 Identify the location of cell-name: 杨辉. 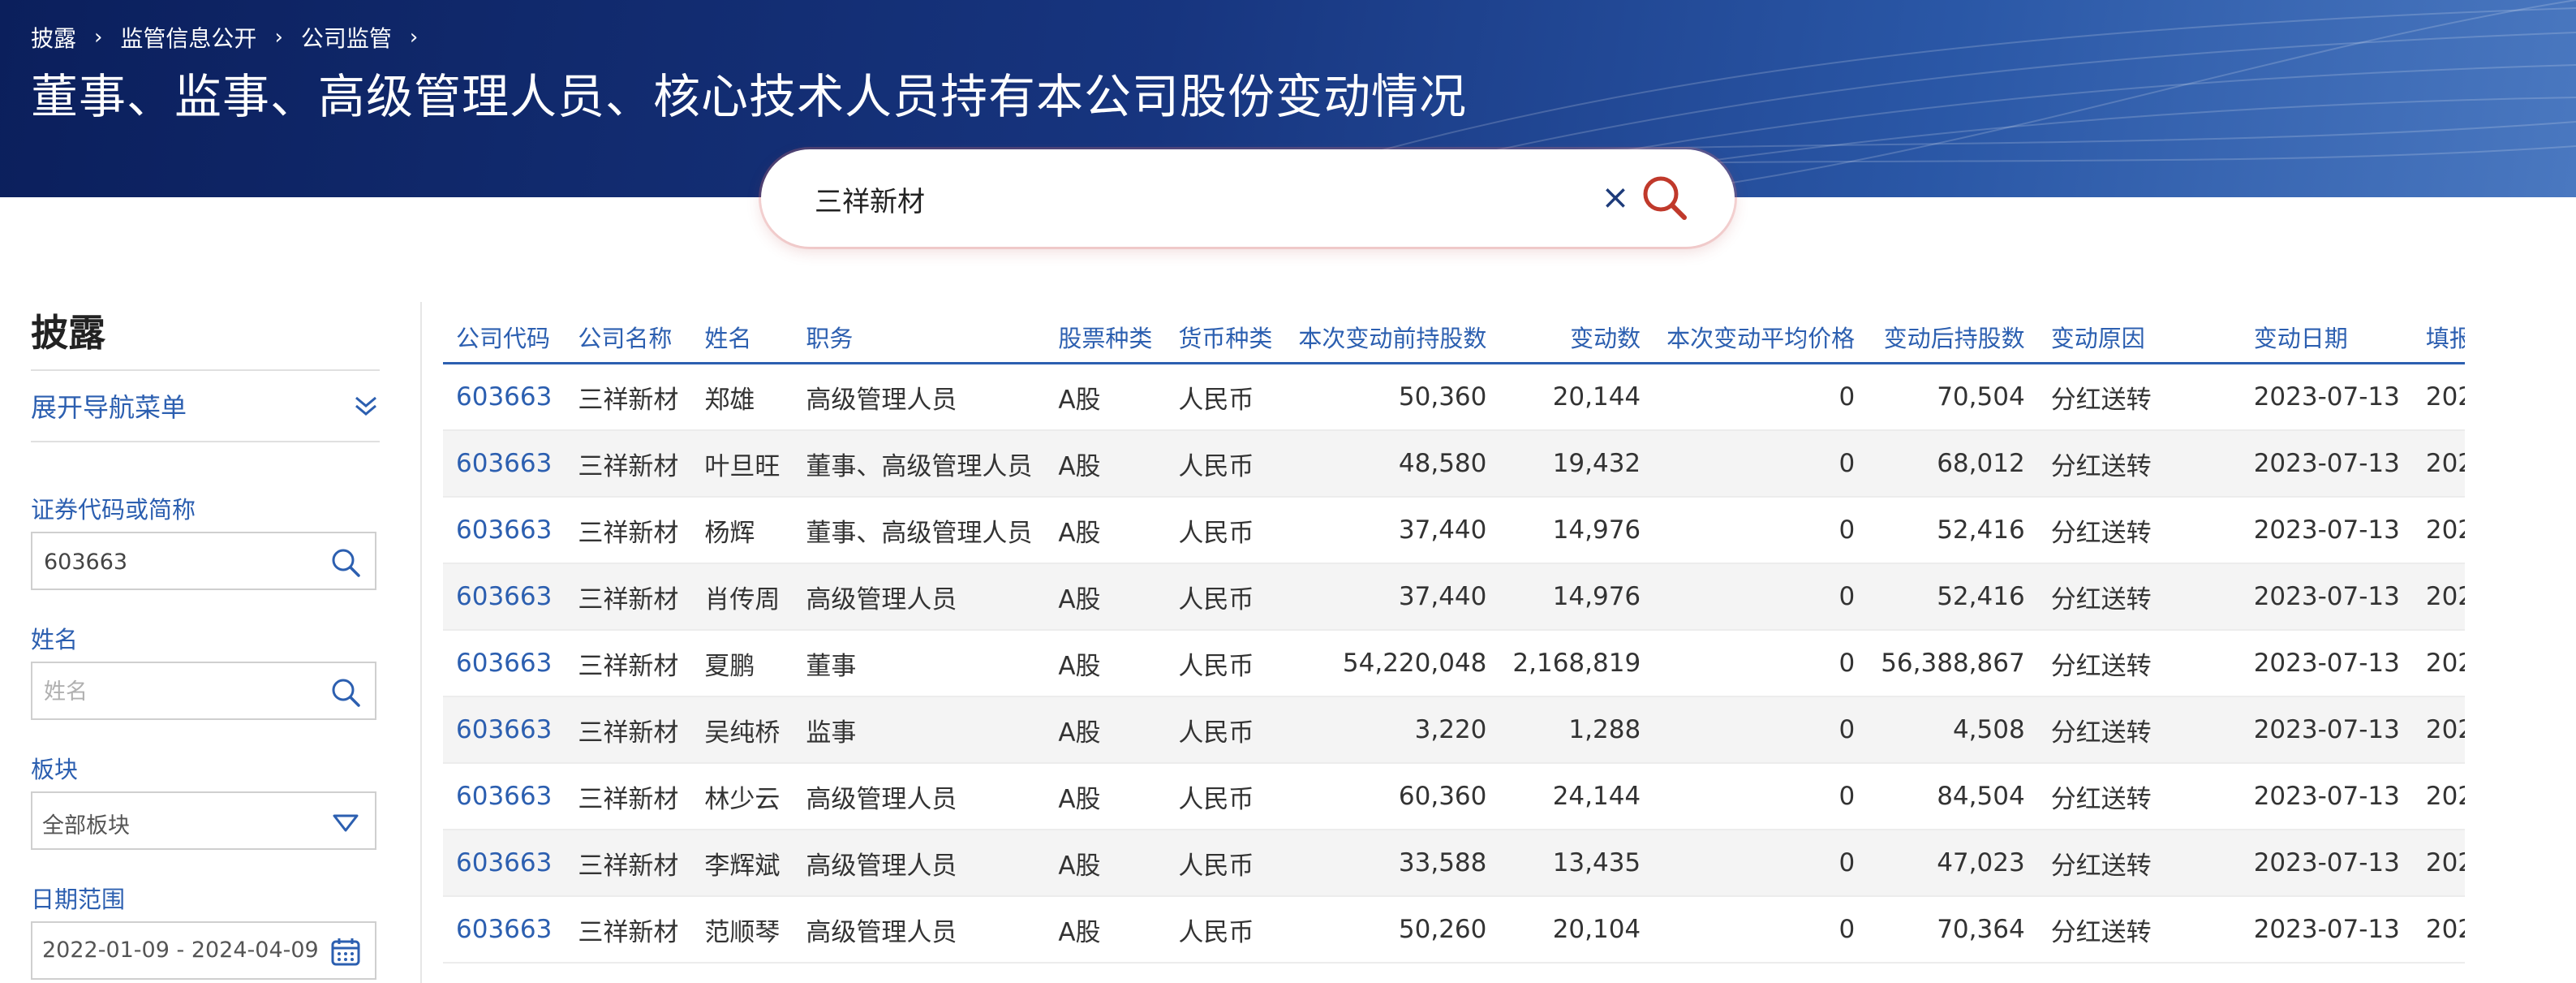
(742, 530).